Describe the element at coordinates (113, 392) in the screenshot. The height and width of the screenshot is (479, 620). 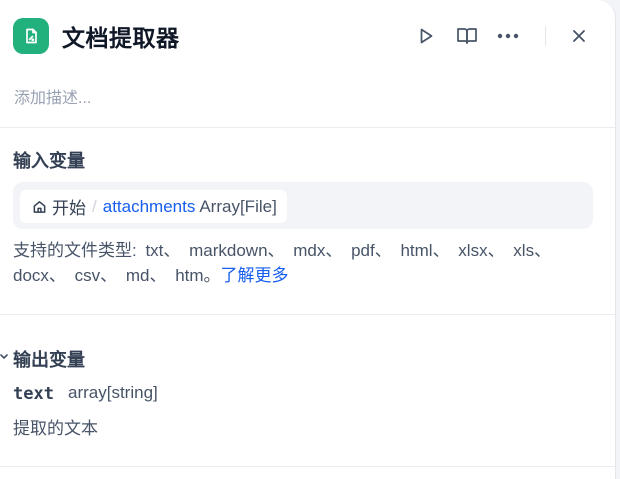
I see `output-variable-type: array[string]` at that location.